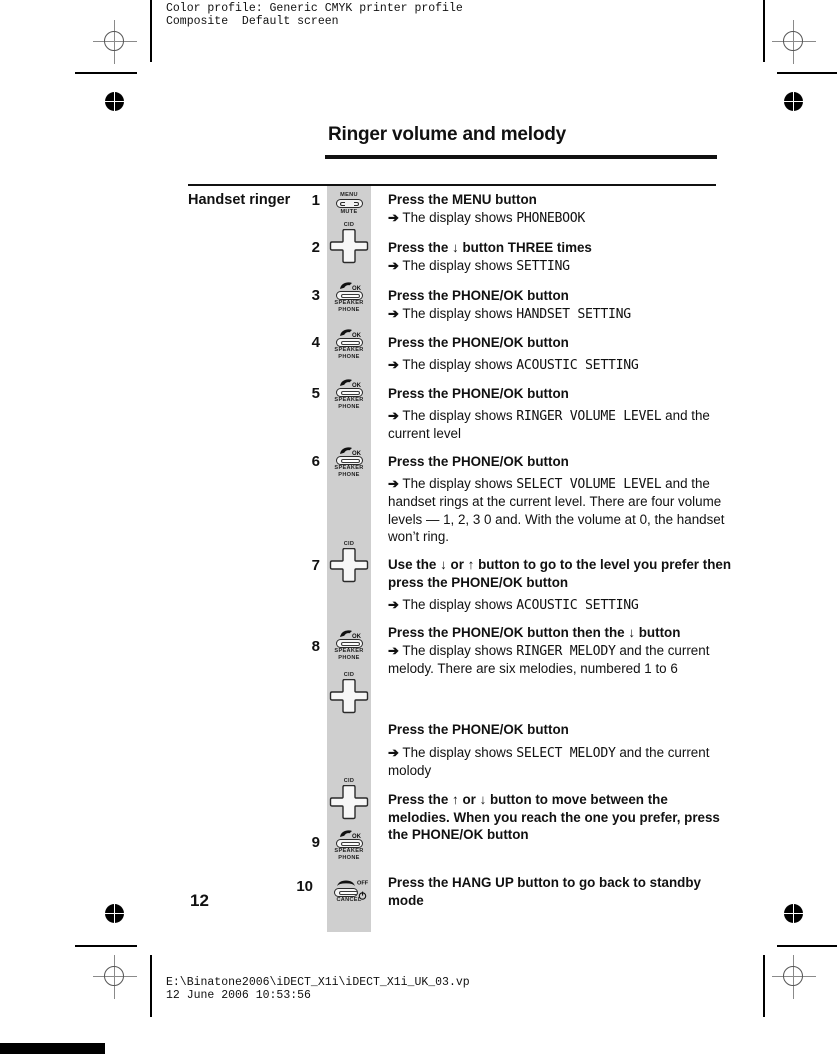  What do you see at coordinates (566, 753) in the screenshot?
I see `lcd-display-text: SELECT MELODY` at bounding box center [566, 753].